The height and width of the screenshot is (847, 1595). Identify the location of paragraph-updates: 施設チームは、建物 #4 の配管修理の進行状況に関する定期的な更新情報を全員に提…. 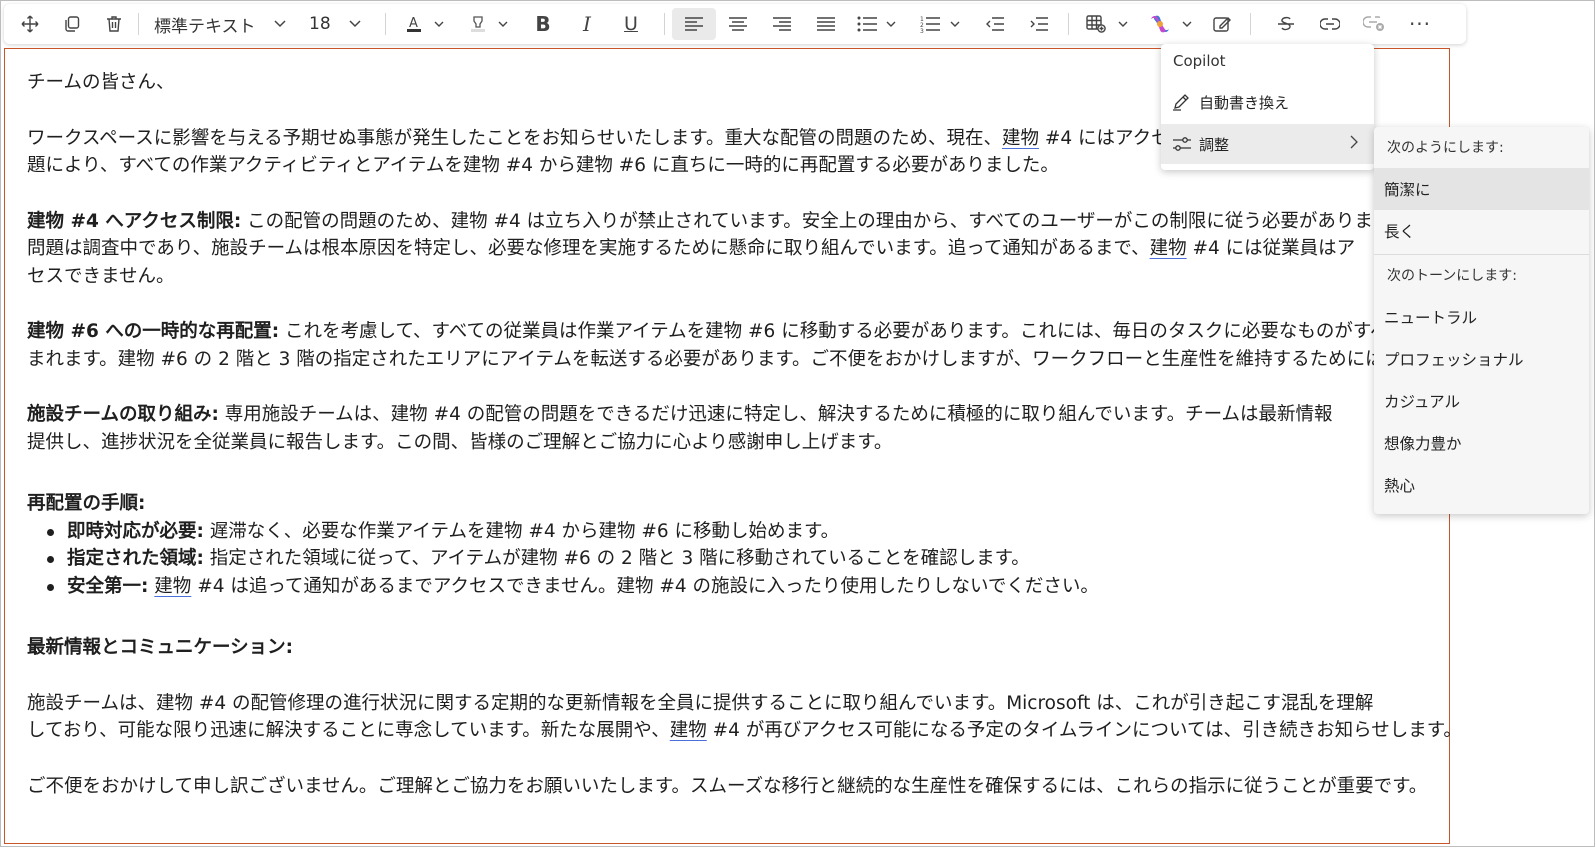
(744, 717).